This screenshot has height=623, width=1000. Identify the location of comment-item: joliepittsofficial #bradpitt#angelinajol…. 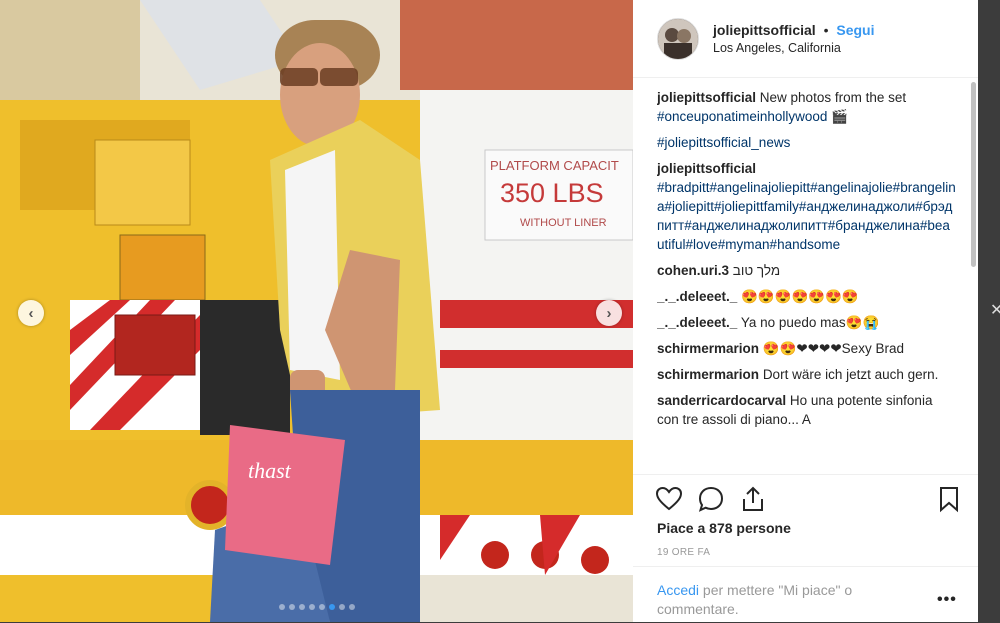
(807, 206).